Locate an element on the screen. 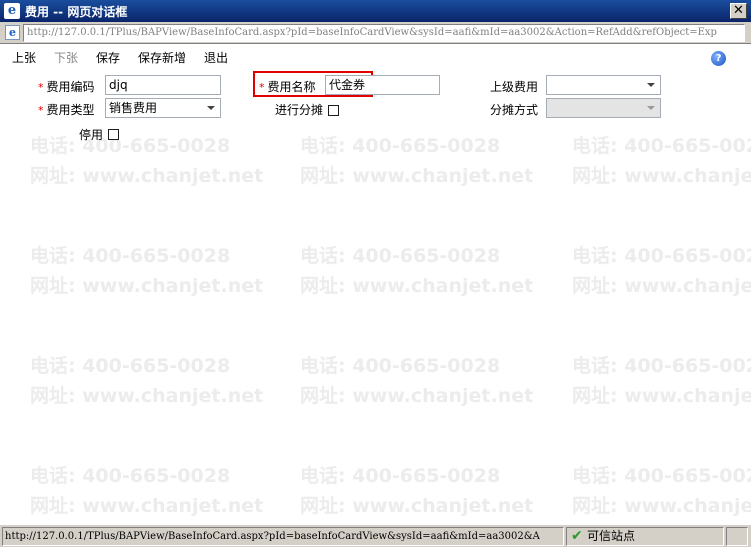  disabled-label: 停用 is located at coordinates (91, 135).